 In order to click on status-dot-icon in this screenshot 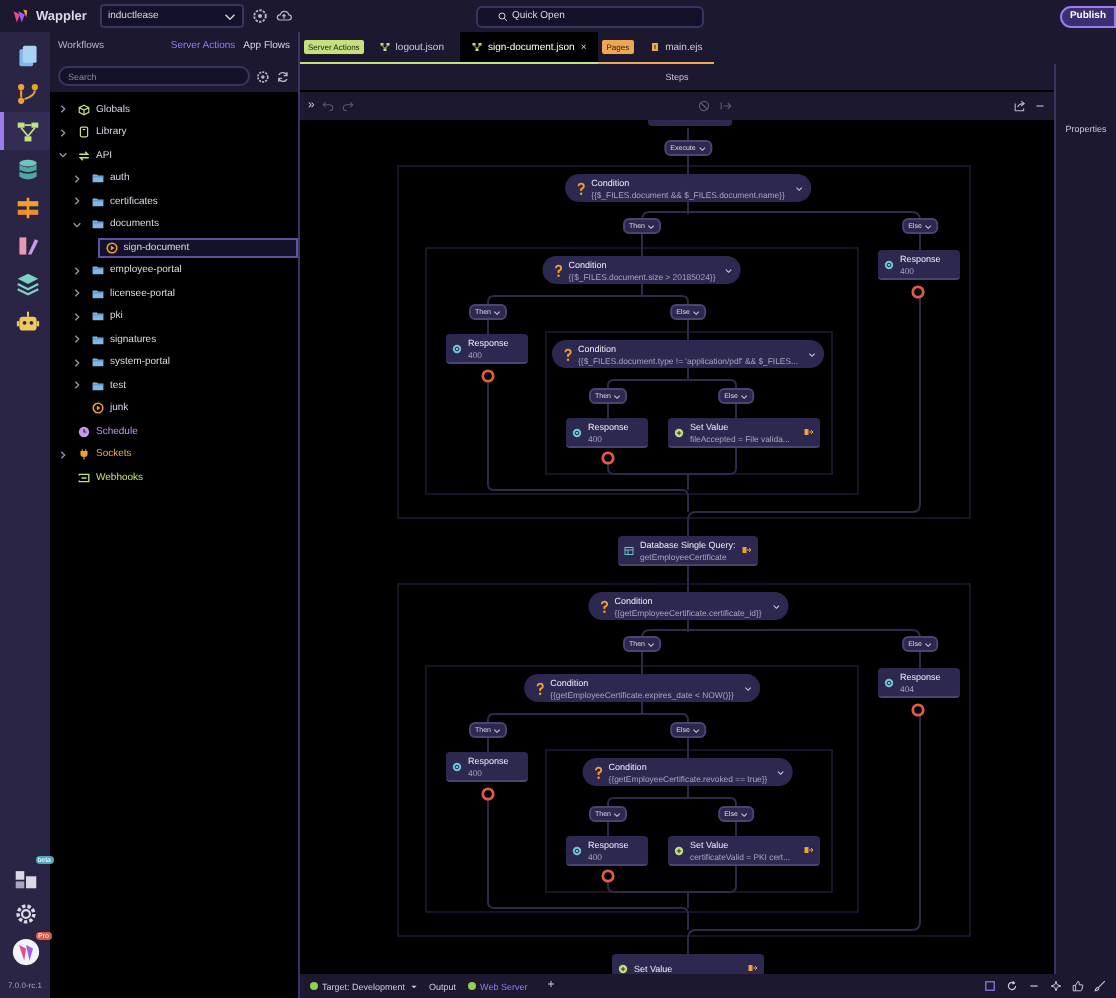, I will do `click(472, 986)`.